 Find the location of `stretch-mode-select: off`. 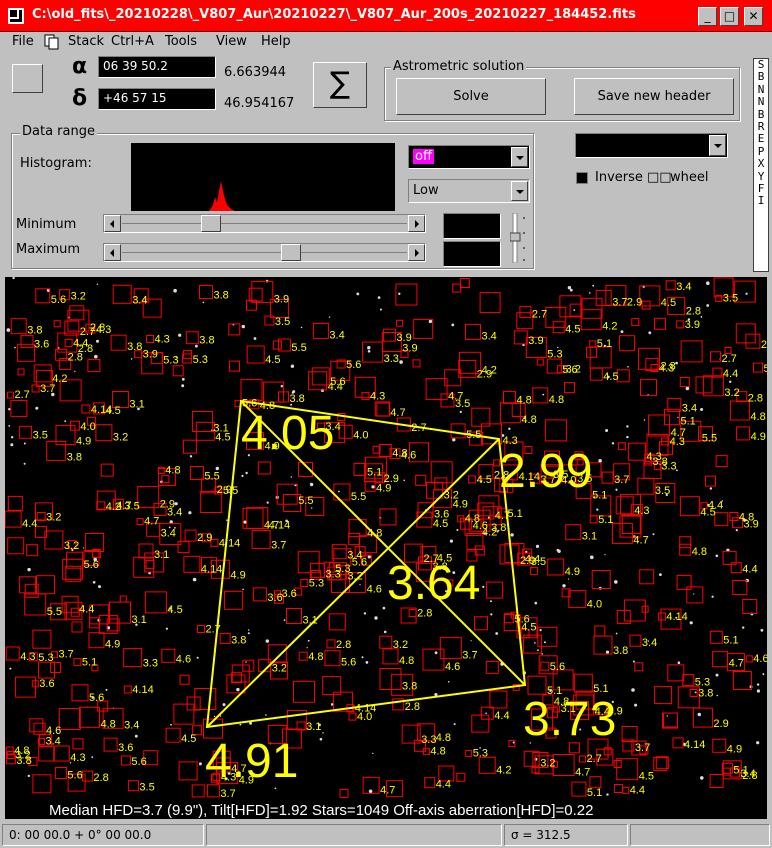

stretch-mode-select: off is located at coordinates (469, 157).